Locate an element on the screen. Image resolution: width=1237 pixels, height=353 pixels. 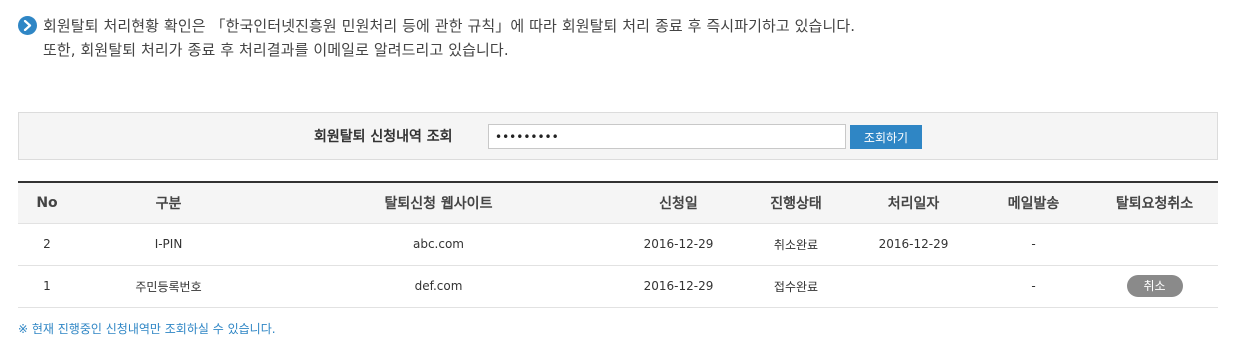
cell-processed-date: 2016-12-29 is located at coordinates (913, 244).